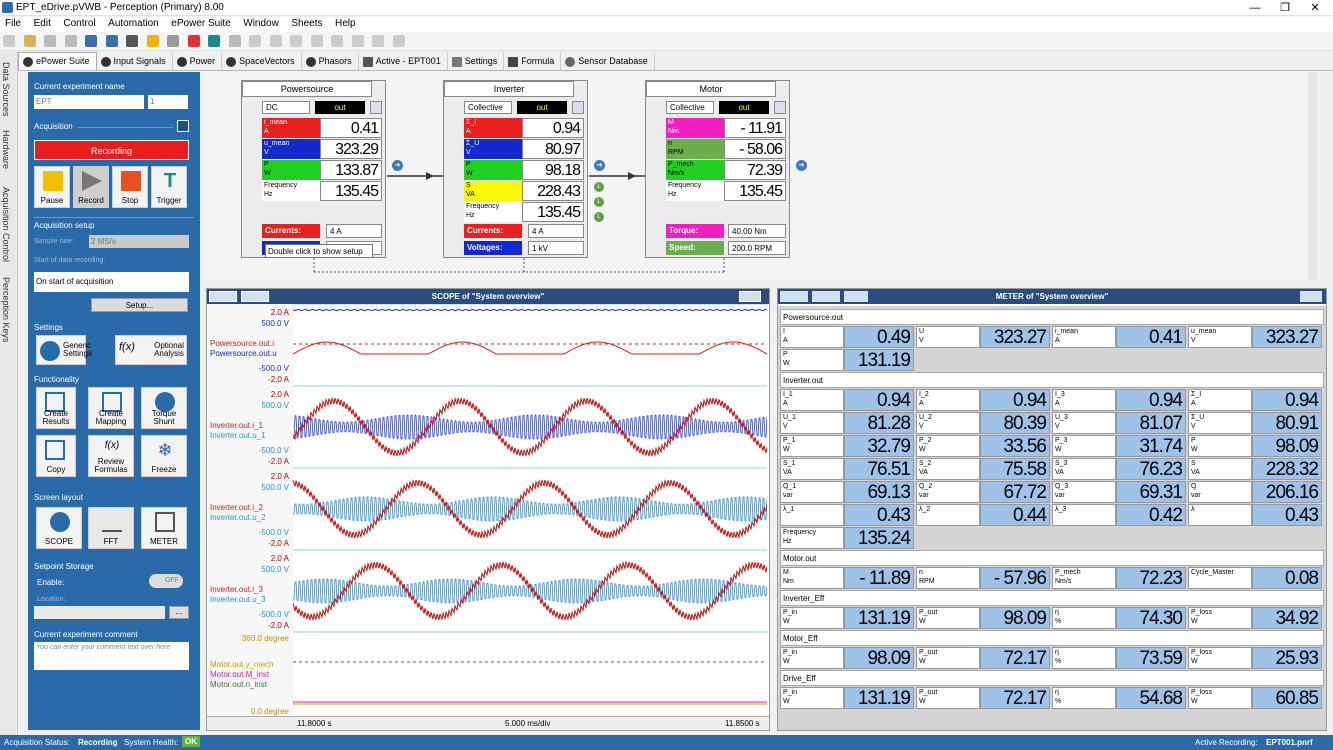 The width and height of the screenshot is (1333, 750). Describe the element at coordinates (812, 515) in the screenshot. I see `meter-cell-label: λ_1` at that location.